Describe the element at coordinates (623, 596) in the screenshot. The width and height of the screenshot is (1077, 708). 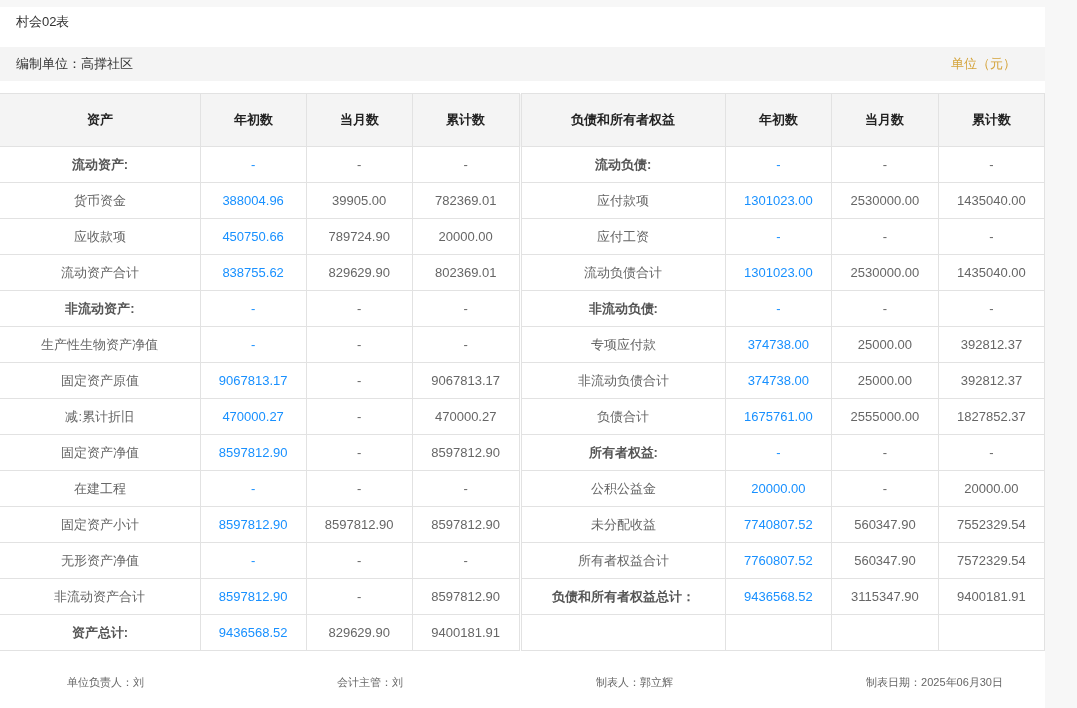
I see `row-label: 负债和所有者权益总计：` at that location.